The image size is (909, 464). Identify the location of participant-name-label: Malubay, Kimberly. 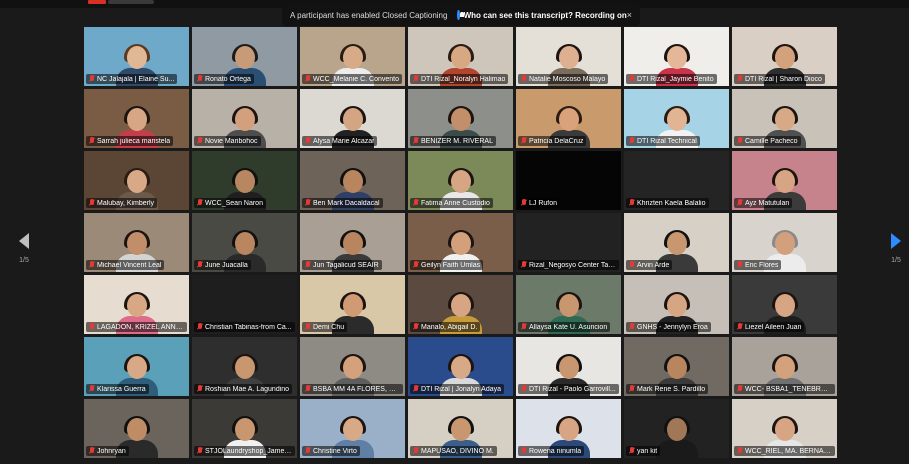
(122, 203).